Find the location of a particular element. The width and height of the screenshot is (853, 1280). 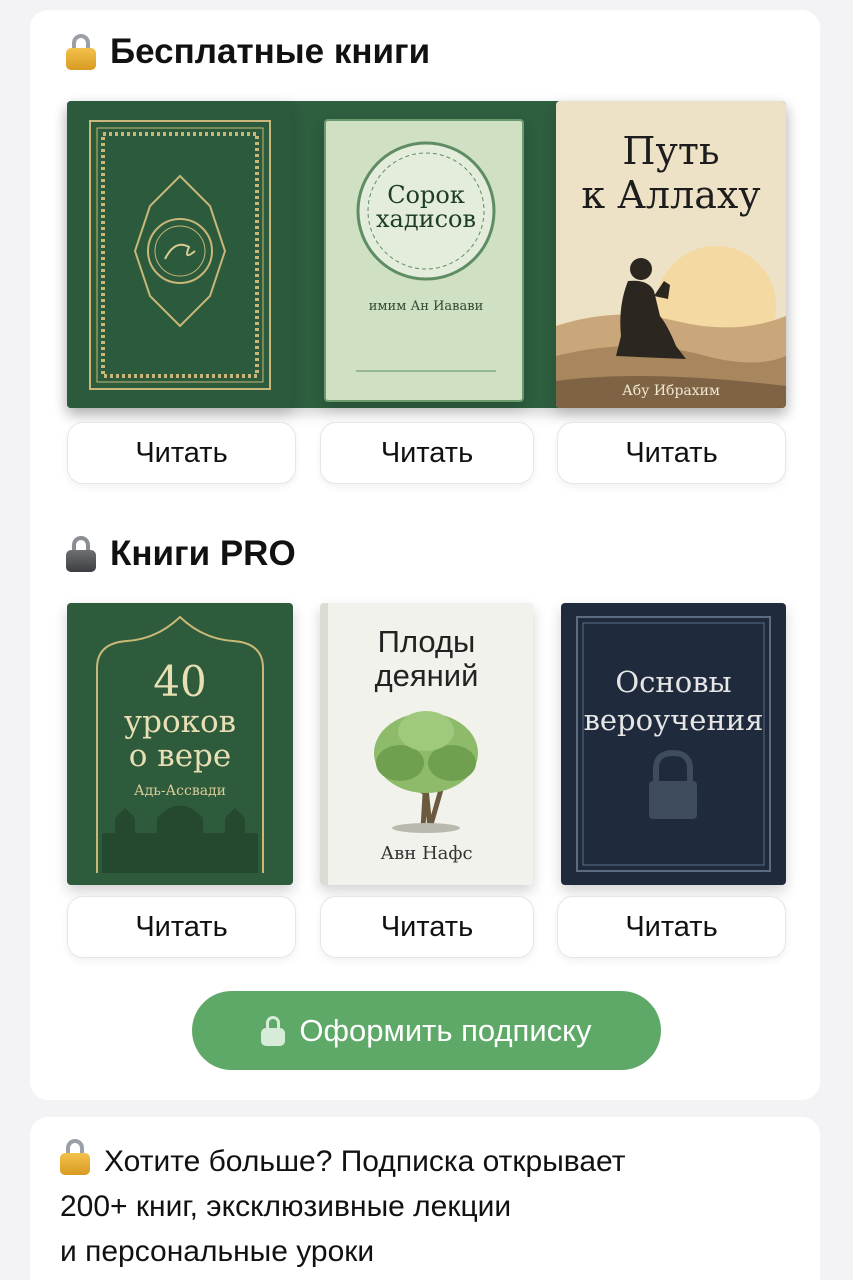

subscribe-label: Оформить подписку is located at coordinates (445, 1030).